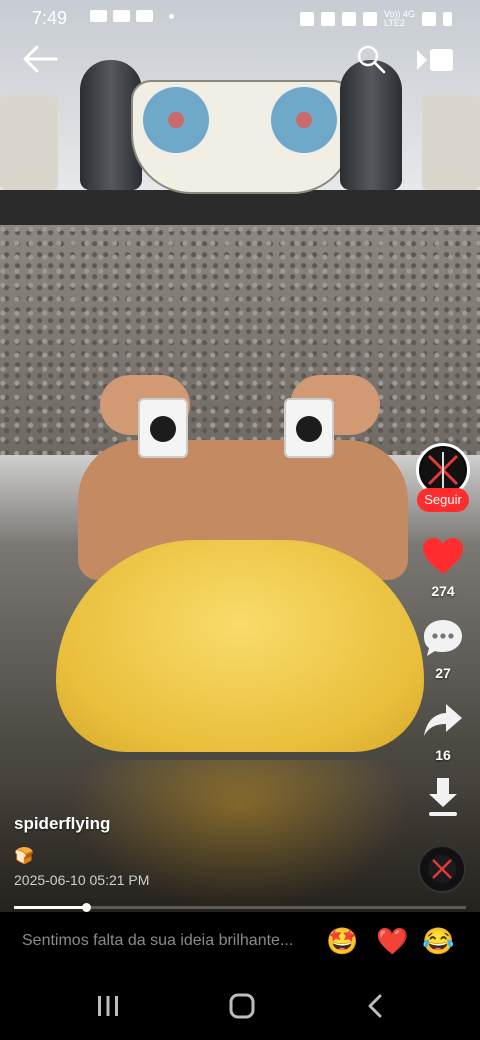 Image resolution: width=480 pixels, height=1040 pixels. Describe the element at coordinates (342, 941) in the screenshot. I see `emoji-star-struck-button: 🤩` at that location.